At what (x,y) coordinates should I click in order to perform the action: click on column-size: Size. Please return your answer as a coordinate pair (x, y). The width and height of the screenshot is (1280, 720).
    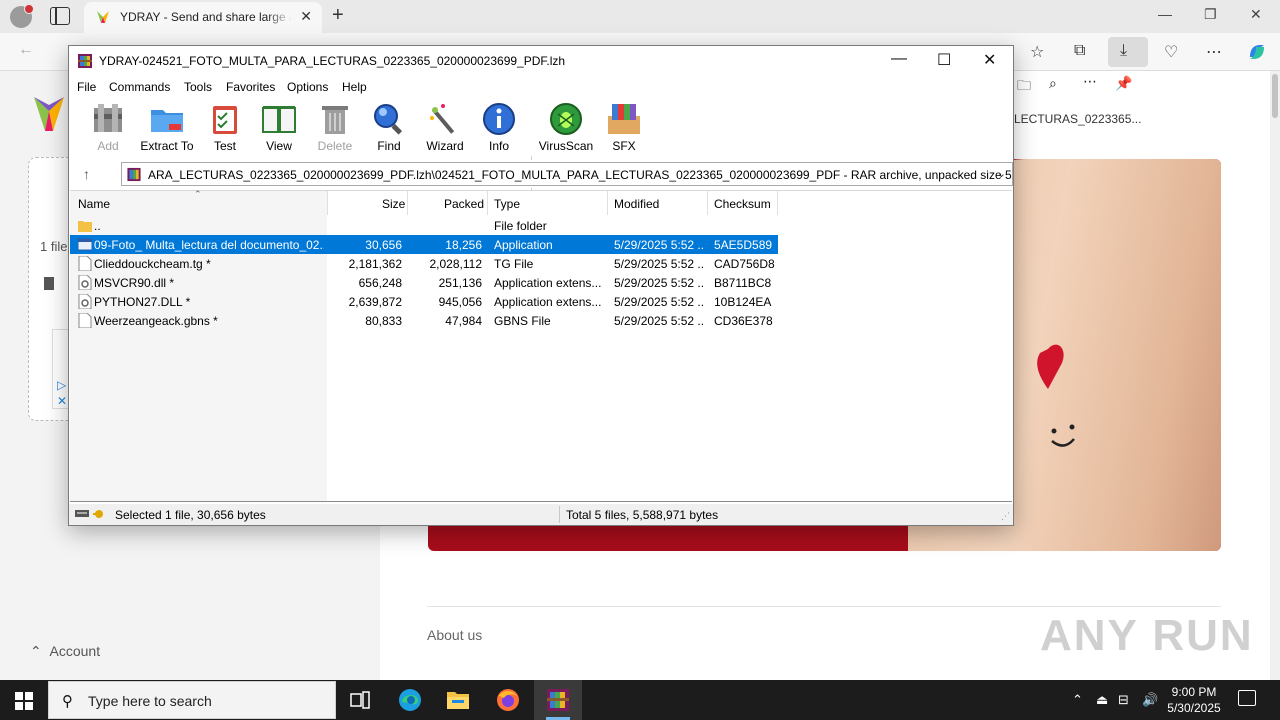
    Looking at the image, I should click on (393, 204).